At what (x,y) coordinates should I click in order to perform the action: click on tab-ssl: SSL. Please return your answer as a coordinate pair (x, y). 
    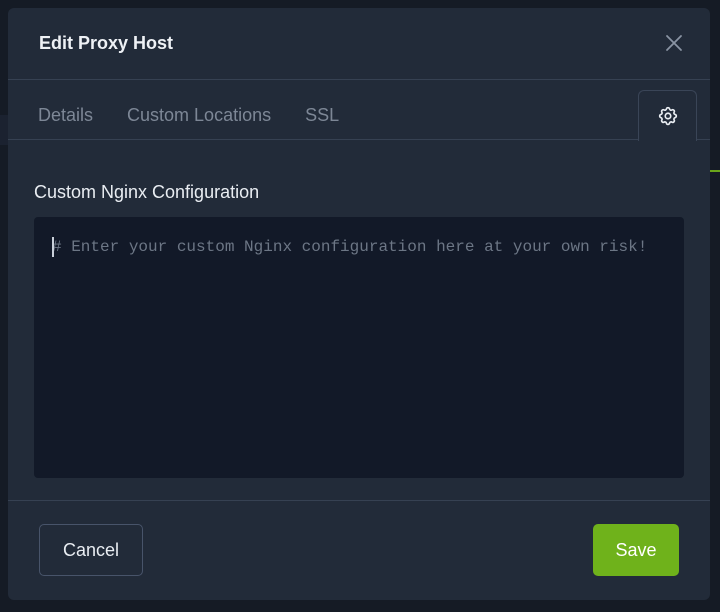
    Looking at the image, I should click on (322, 122).